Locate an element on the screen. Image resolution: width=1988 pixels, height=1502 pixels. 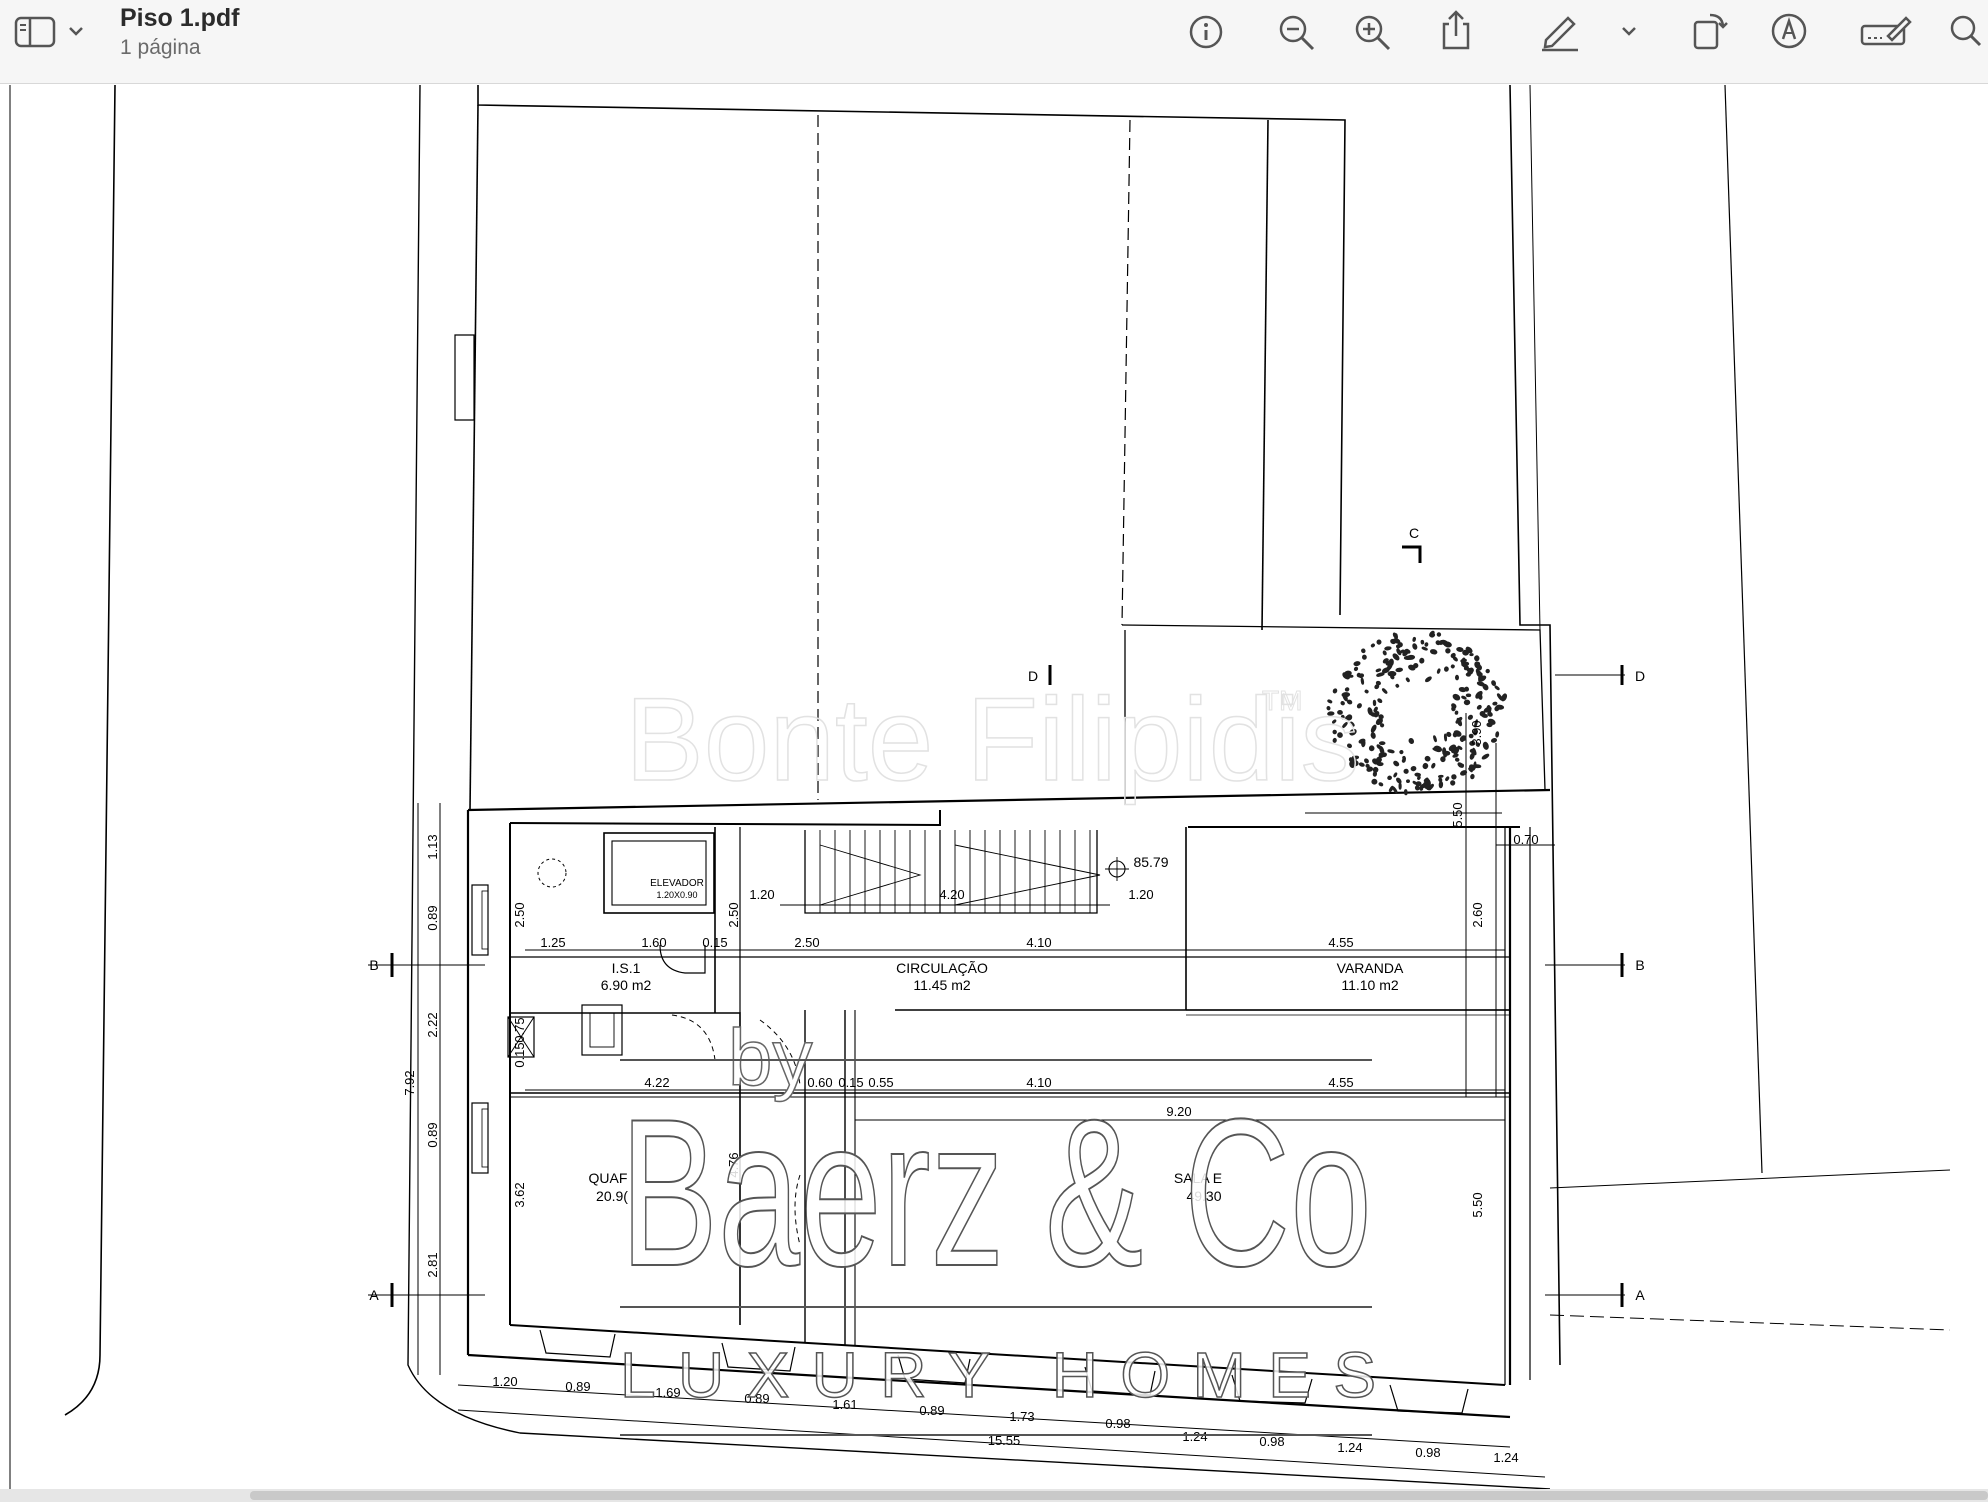
dim-label: 0.15 is located at coordinates (714, 942).